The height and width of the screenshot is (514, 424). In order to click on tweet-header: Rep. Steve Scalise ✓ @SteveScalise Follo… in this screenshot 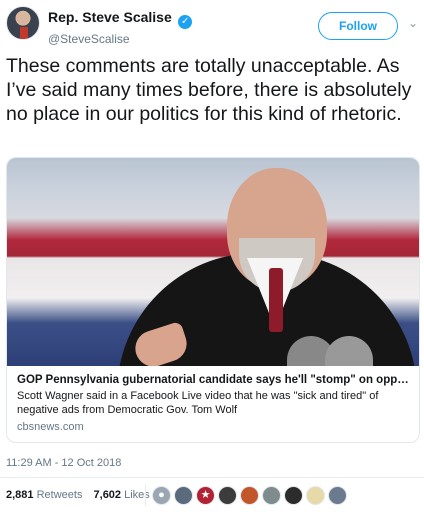, I will do `click(212, 26)`.